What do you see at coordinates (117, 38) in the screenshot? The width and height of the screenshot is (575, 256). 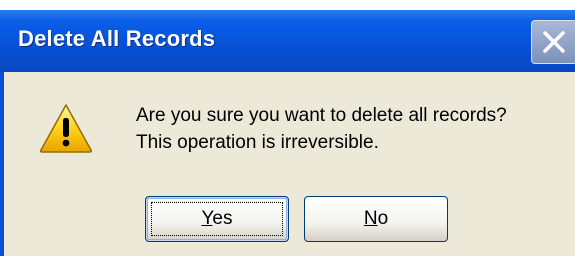 I see `dialog-title: Delete All Records` at bounding box center [117, 38].